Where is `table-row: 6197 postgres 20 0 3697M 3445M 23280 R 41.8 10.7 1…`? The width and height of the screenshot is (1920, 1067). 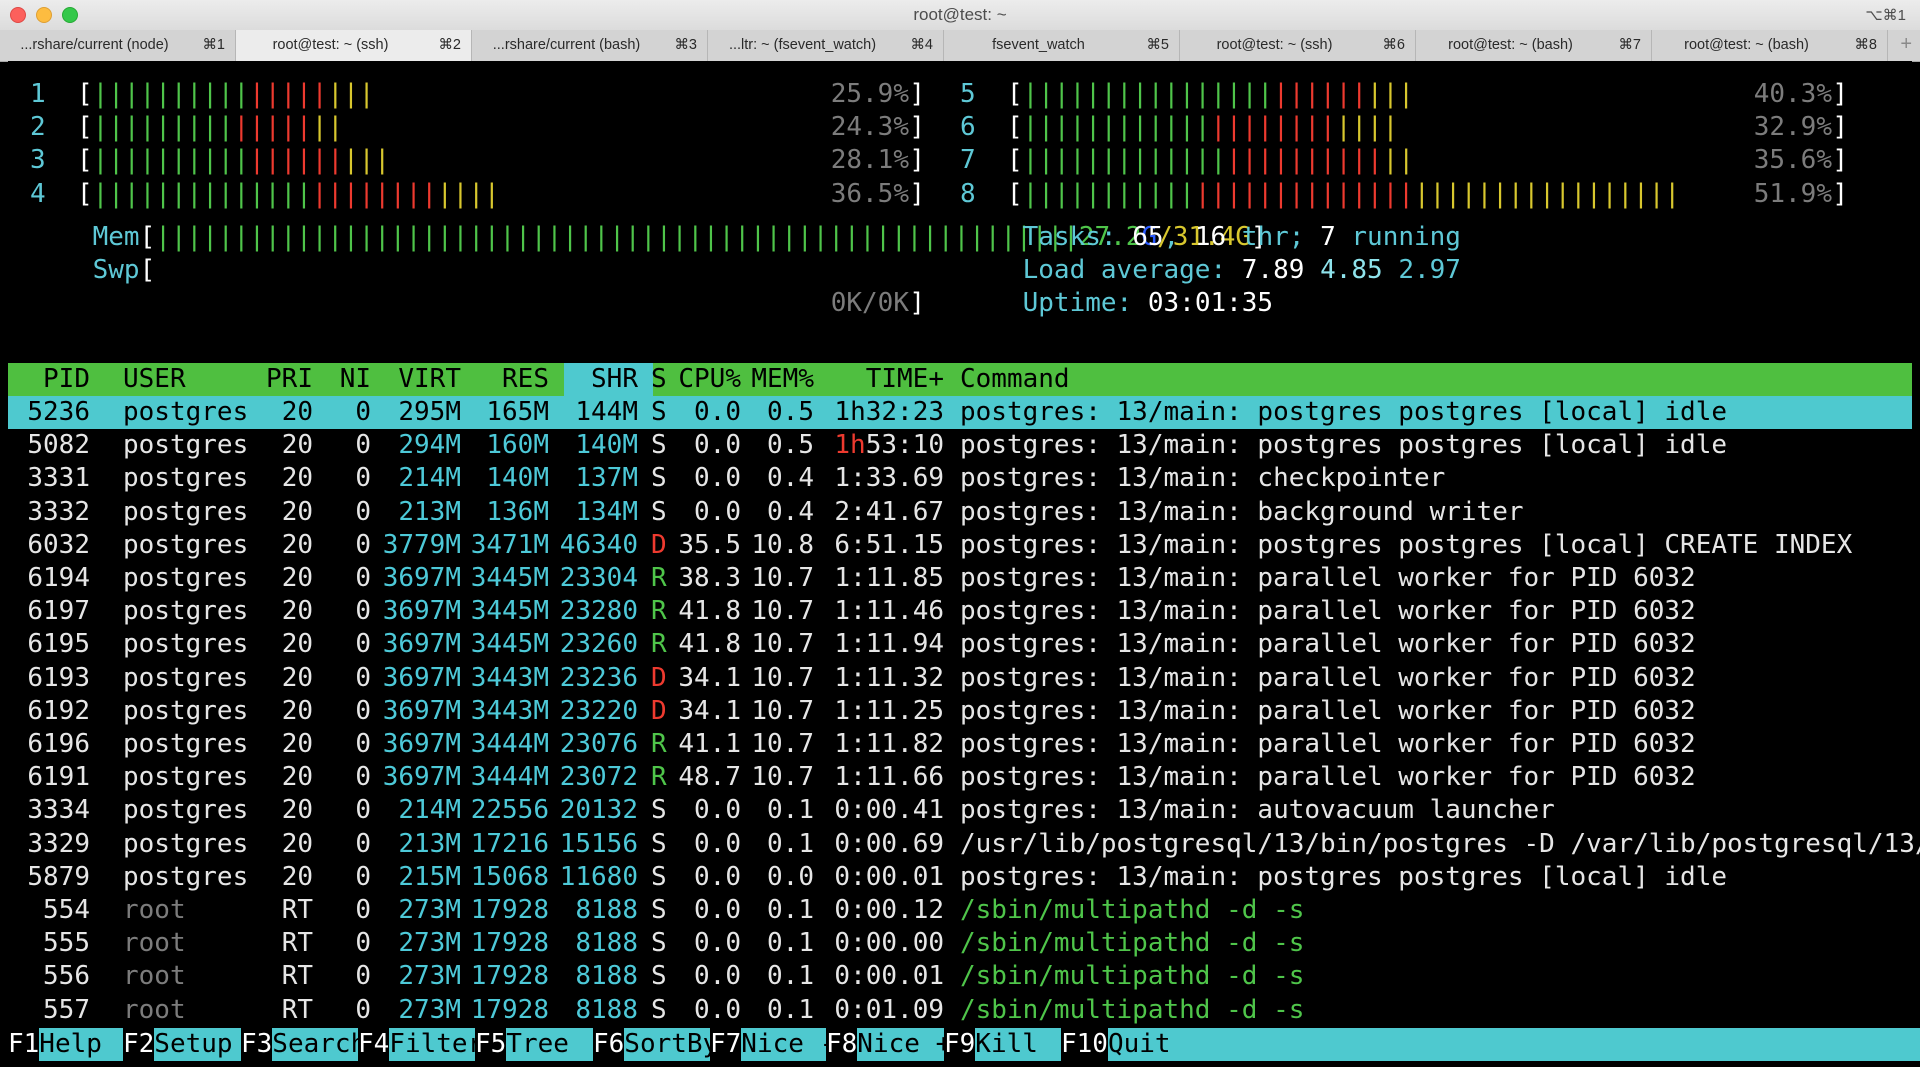 table-row: 6197 postgres 20 0 3697M 3445M 23280 R 41.8 10.7 1… is located at coordinates (960, 611).